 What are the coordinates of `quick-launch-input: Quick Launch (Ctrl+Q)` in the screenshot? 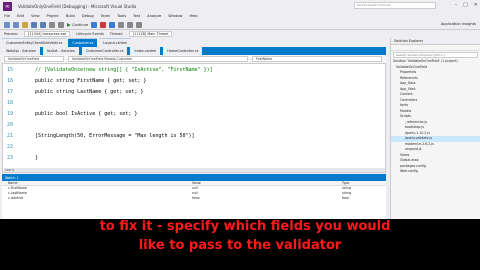 It's located at (395, 5).